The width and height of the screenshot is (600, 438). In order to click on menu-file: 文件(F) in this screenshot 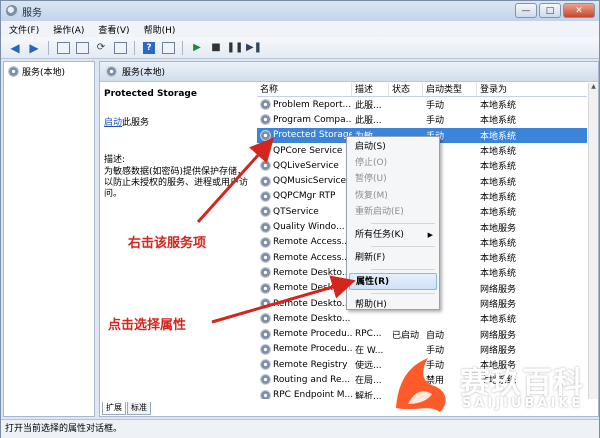, I will do `click(24, 29)`.